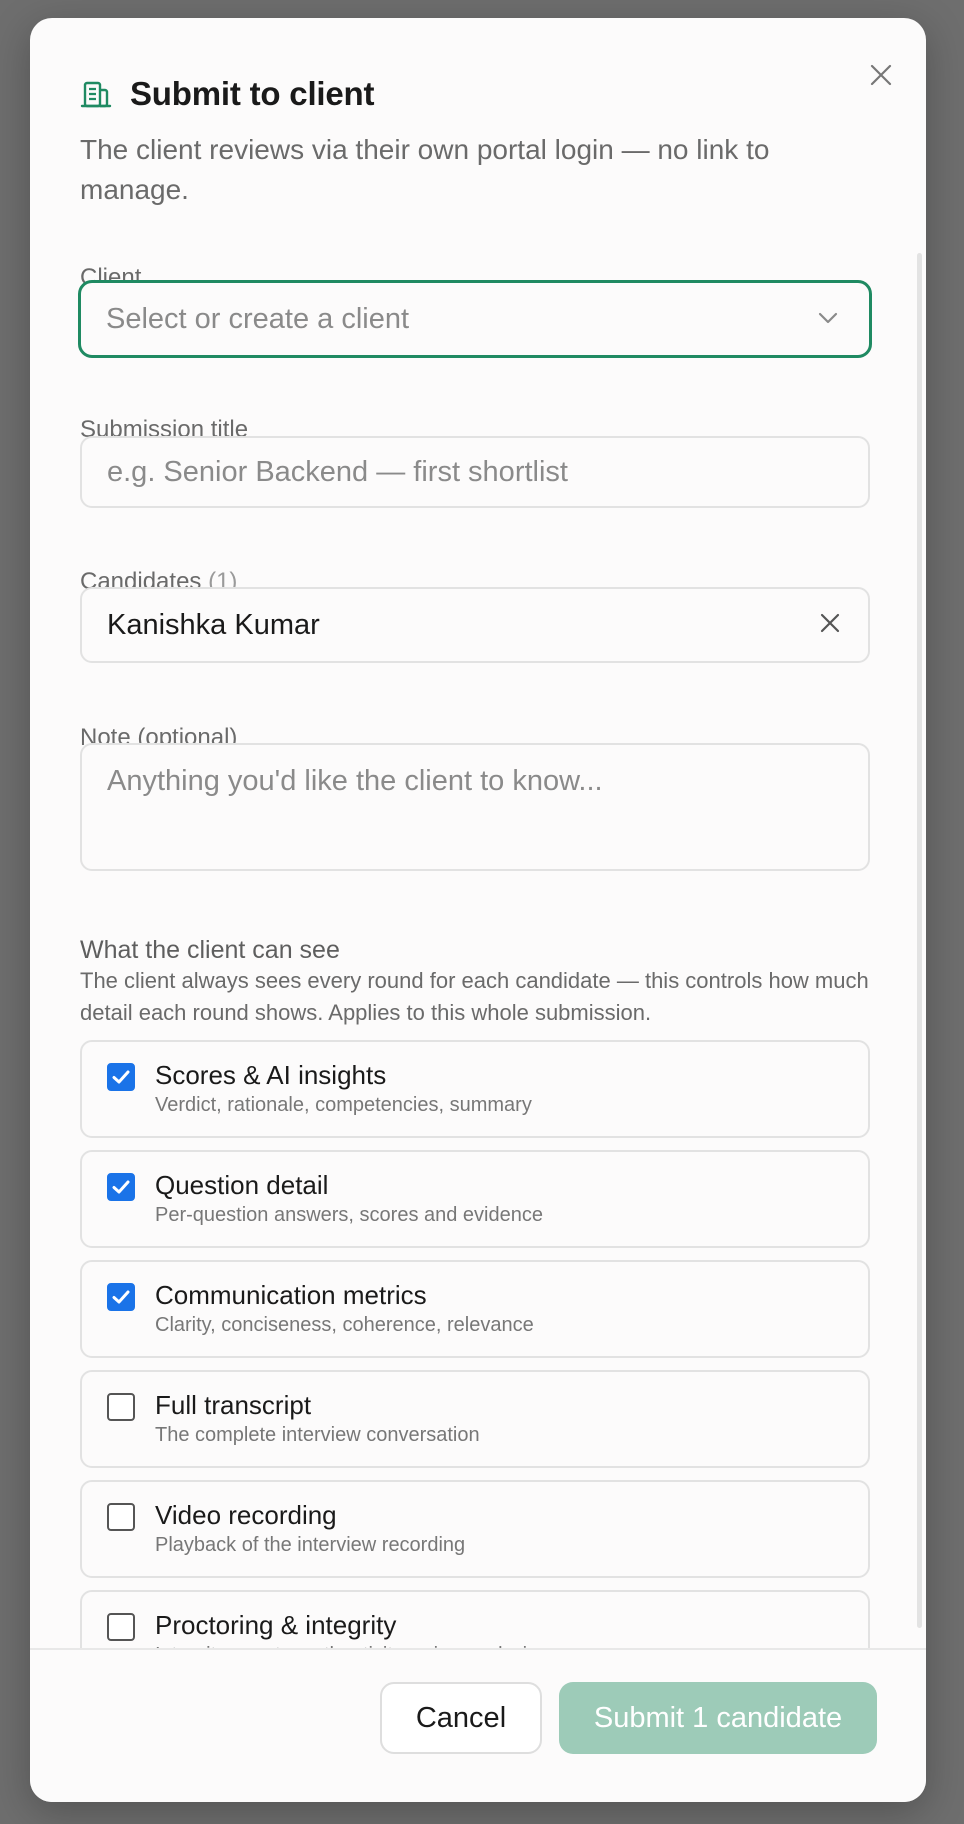 This screenshot has width=964, height=1824. What do you see at coordinates (210, 950) in the screenshot?
I see `visibility-section-title: What the client can see` at bounding box center [210, 950].